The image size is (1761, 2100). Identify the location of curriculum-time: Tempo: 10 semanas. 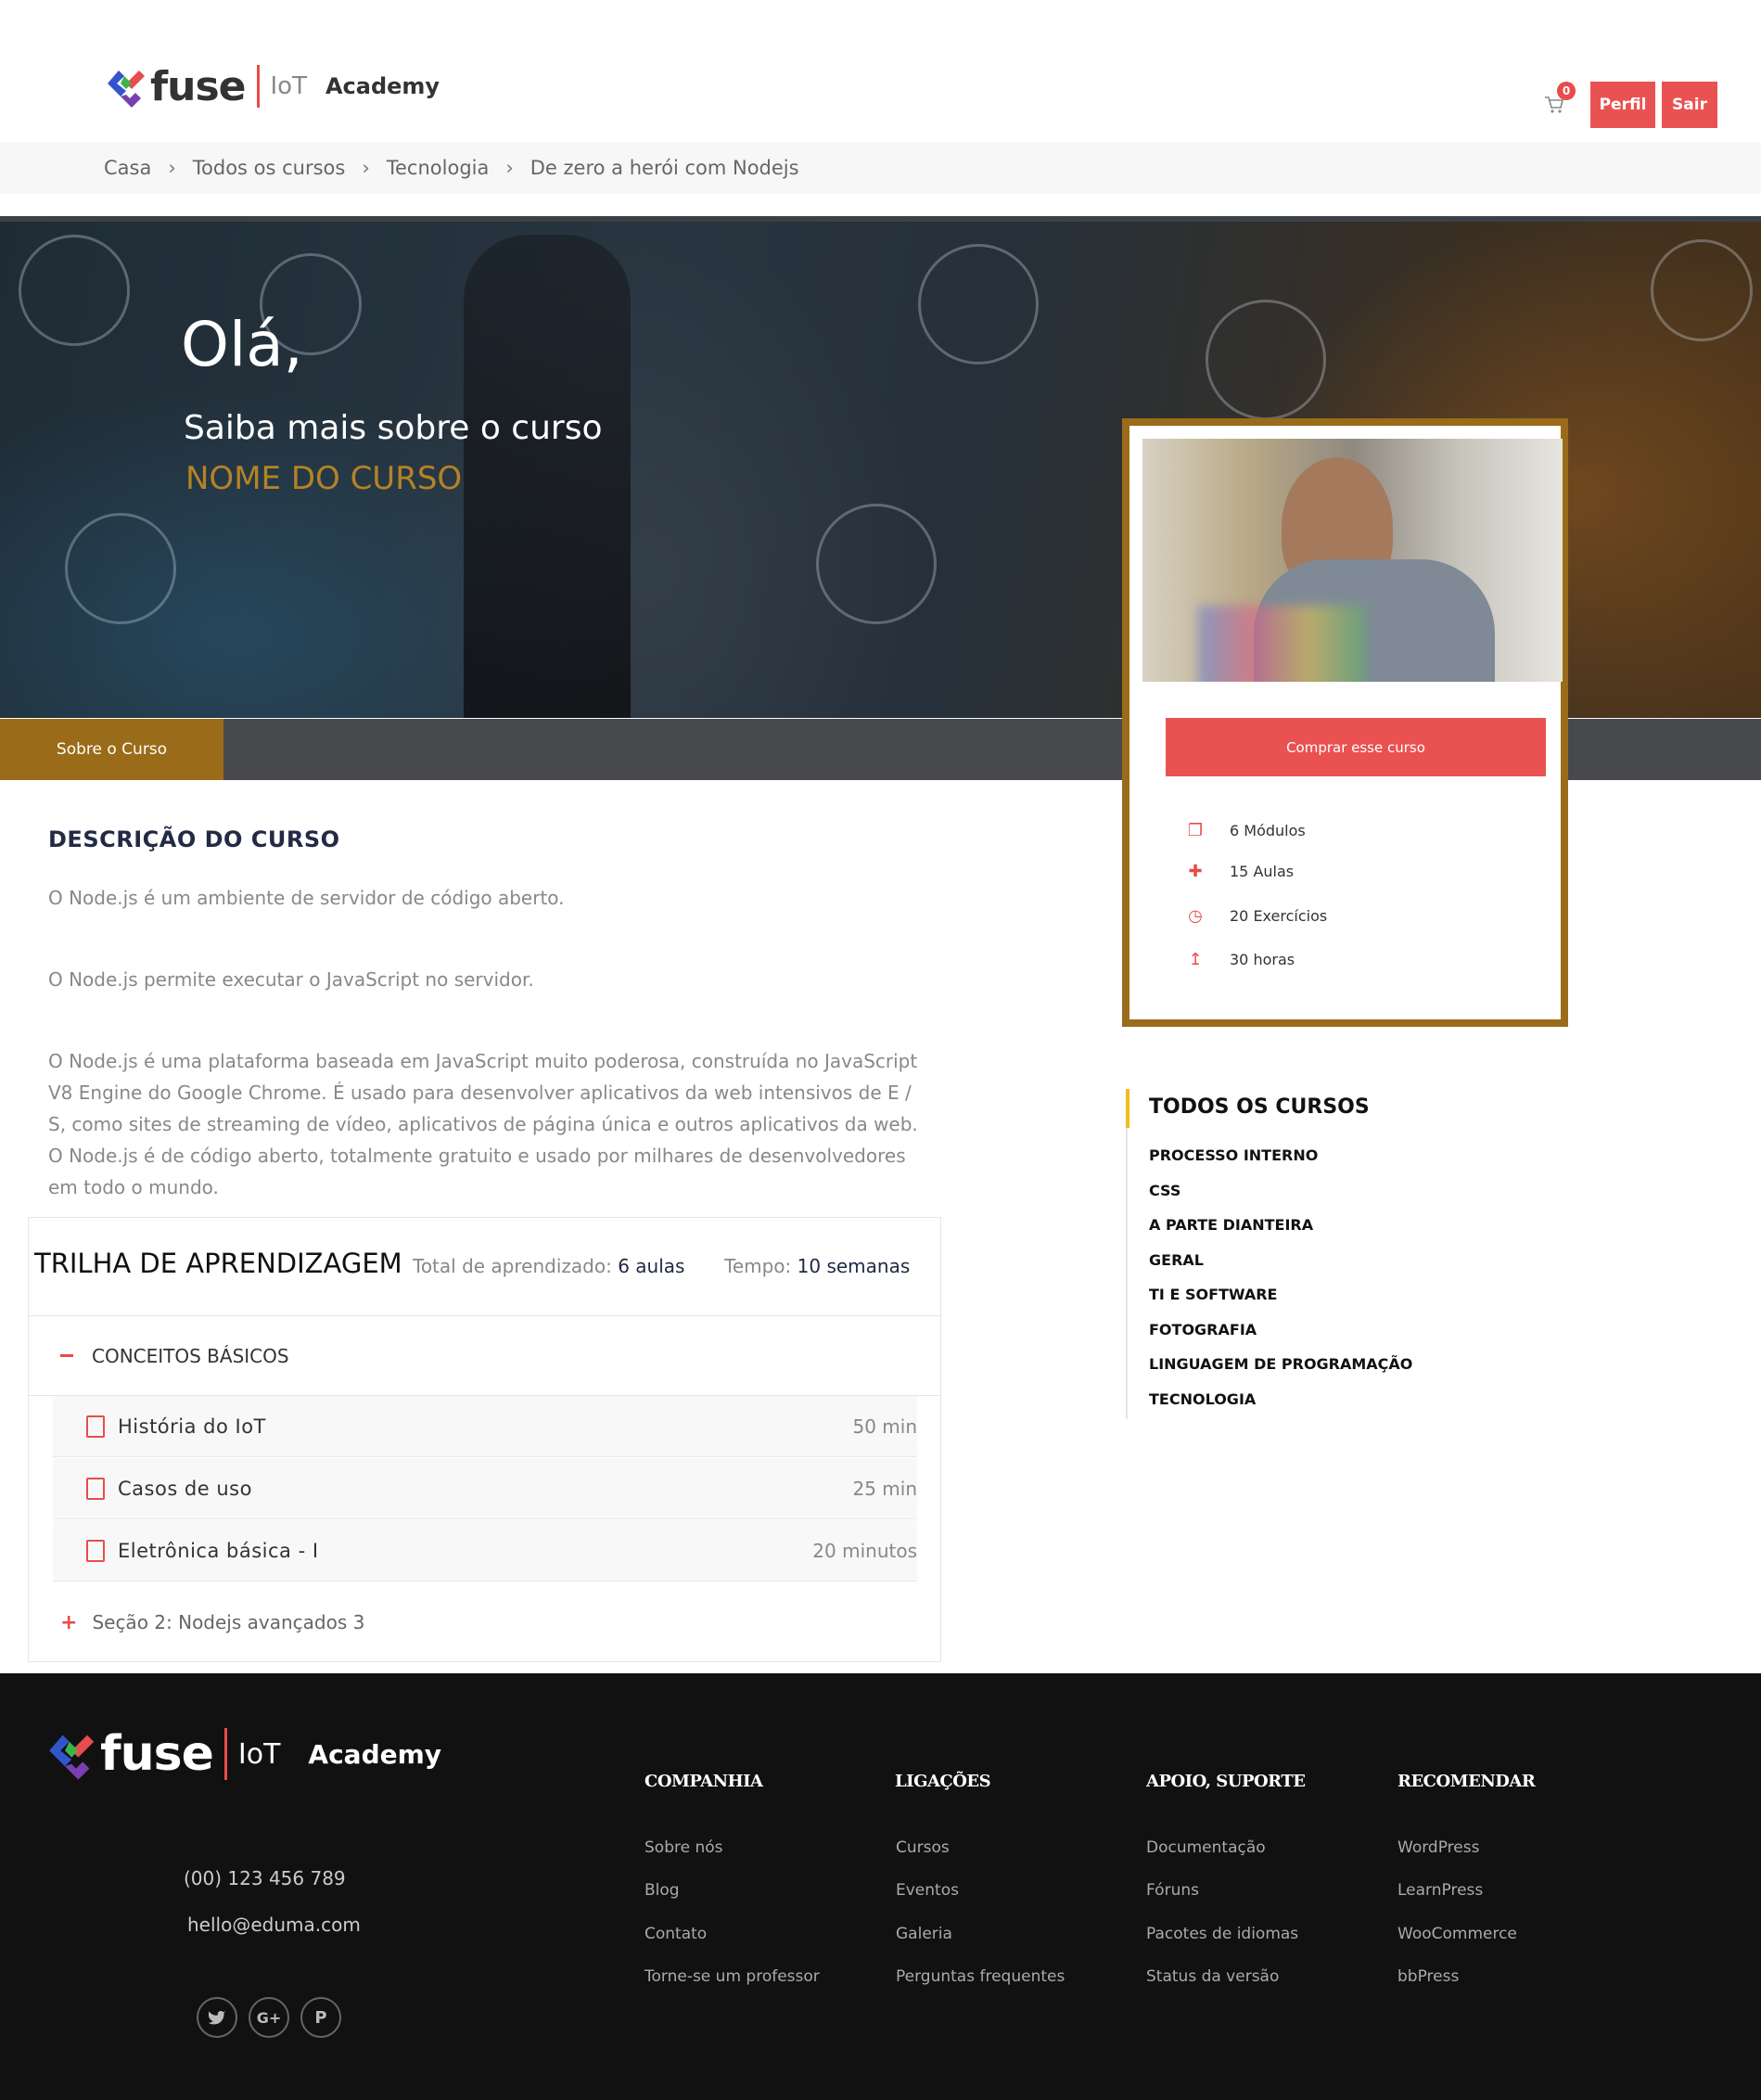
(818, 1266).